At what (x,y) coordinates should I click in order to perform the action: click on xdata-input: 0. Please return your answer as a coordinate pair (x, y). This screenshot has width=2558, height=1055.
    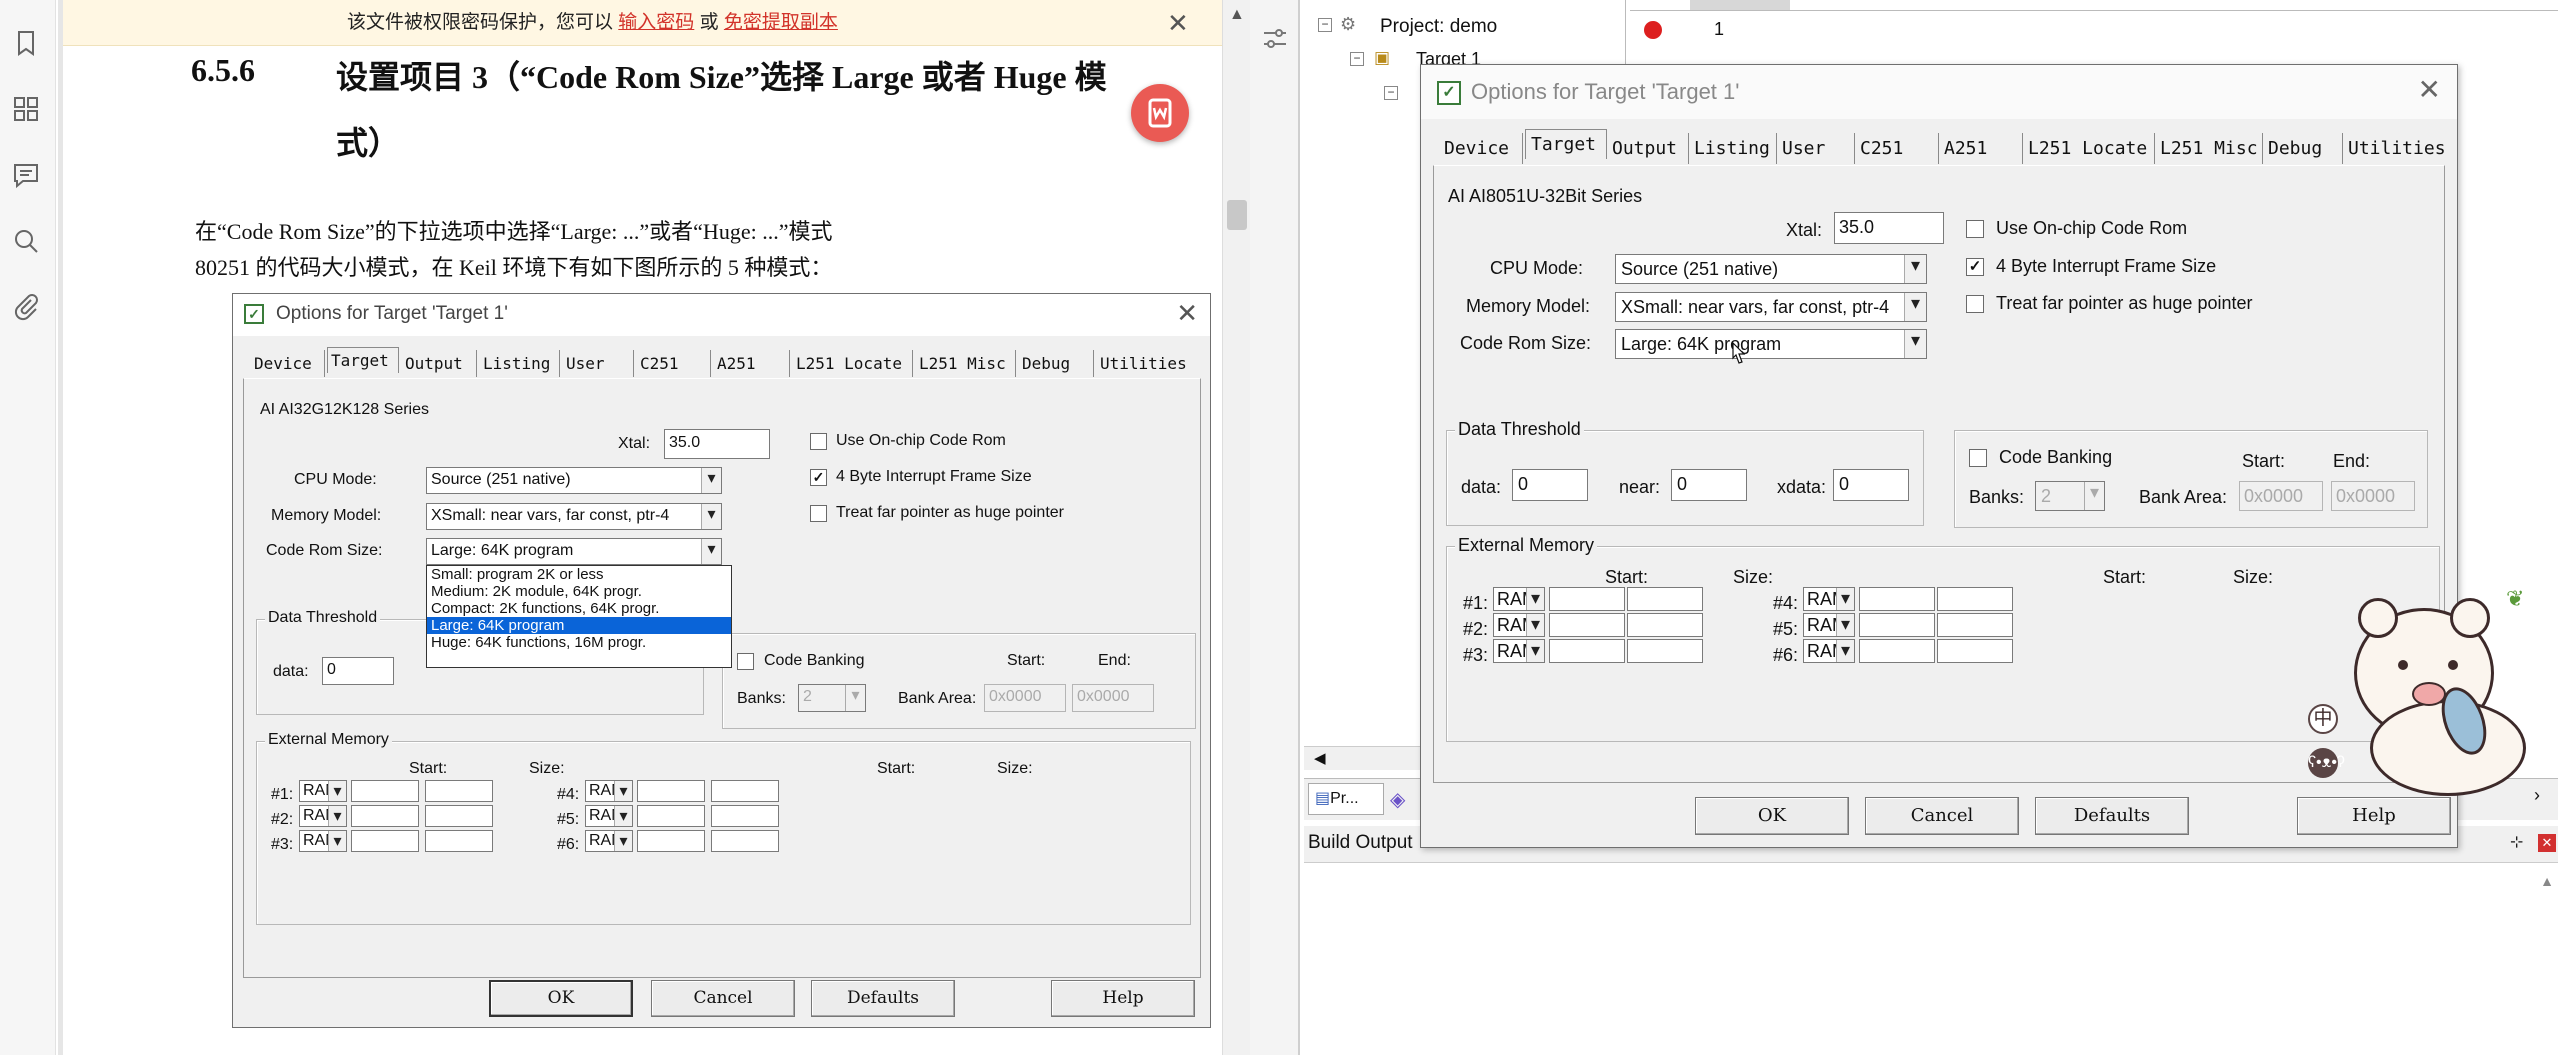
    Looking at the image, I should click on (1871, 485).